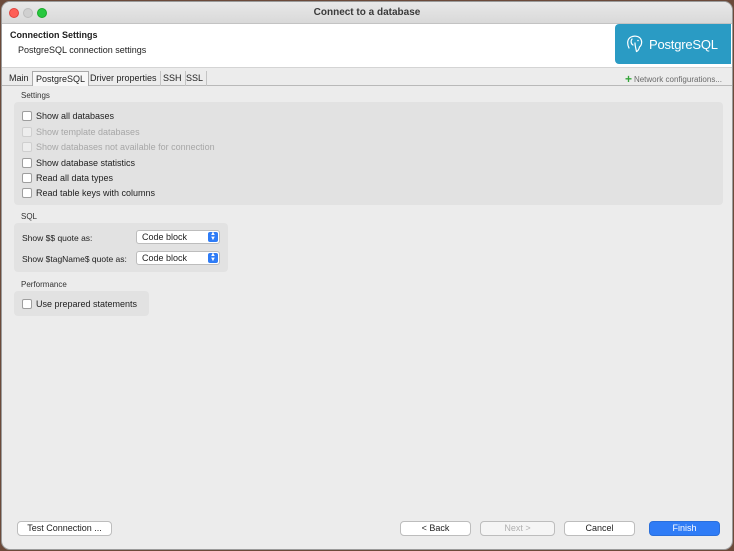 This screenshot has height=551, width=734. Describe the element at coordinates (517, 528) in the screenshot. I see `next-button: Next >` at that location.